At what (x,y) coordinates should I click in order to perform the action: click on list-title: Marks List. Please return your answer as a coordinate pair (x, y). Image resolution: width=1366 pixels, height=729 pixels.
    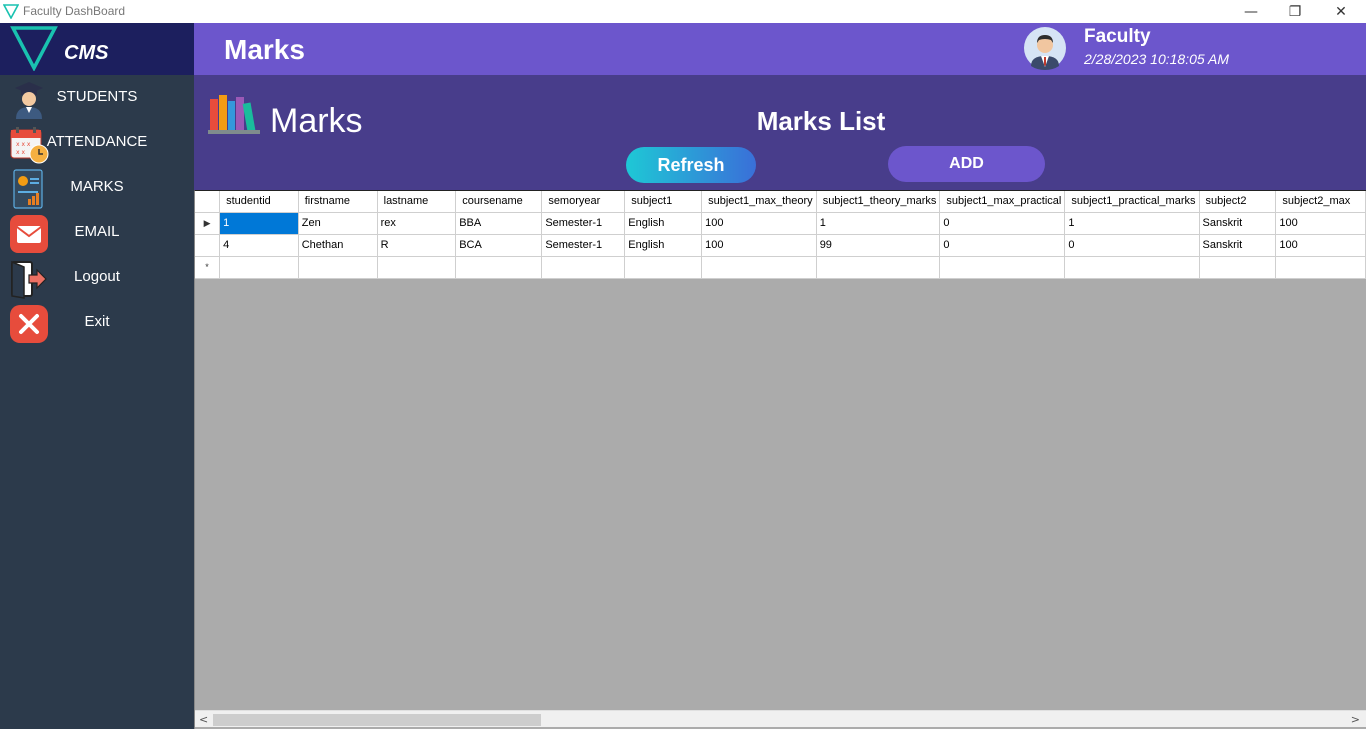
    Looking at the image, I should click on (821, 121).